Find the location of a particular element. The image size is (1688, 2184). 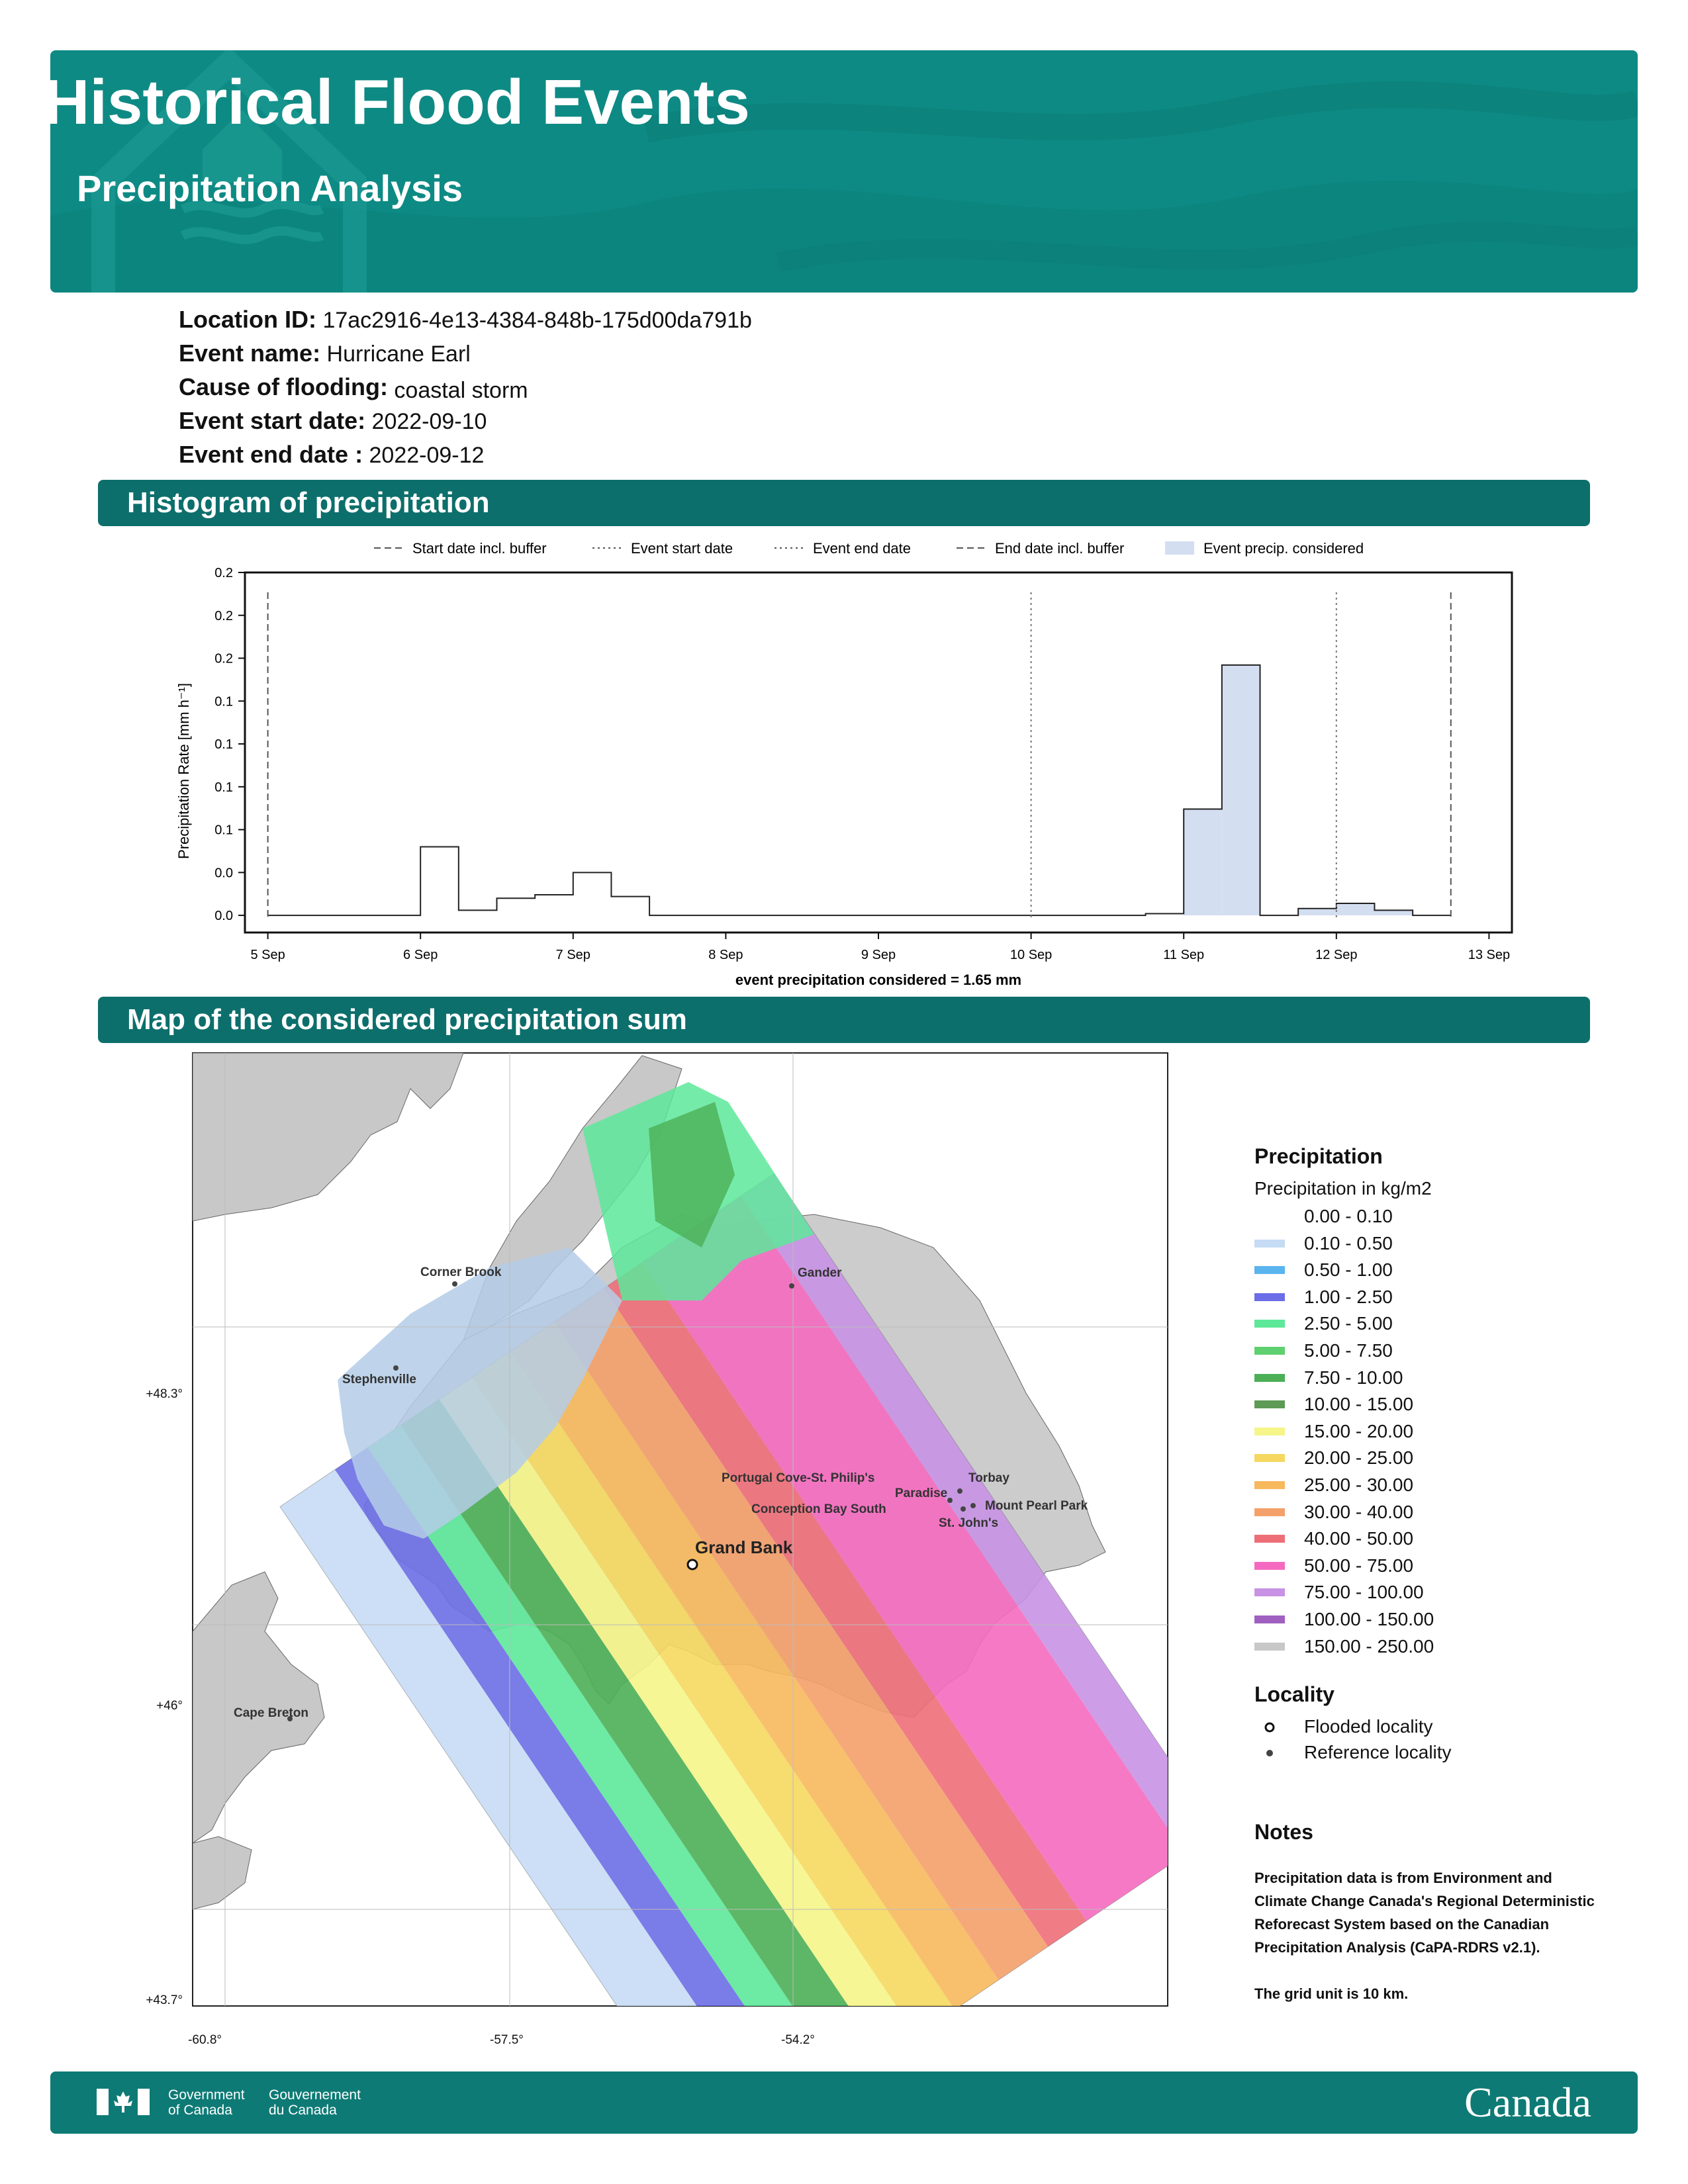

plot-frame is located at coordinates (878, 752).